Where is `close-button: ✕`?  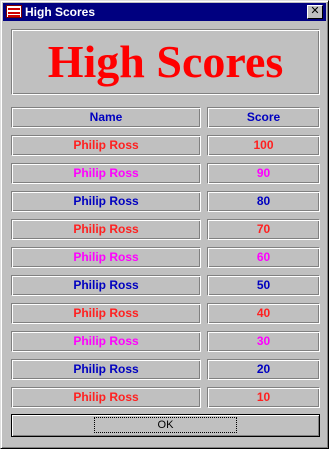 close-button: ✕ is located at coordinates (315, 12).